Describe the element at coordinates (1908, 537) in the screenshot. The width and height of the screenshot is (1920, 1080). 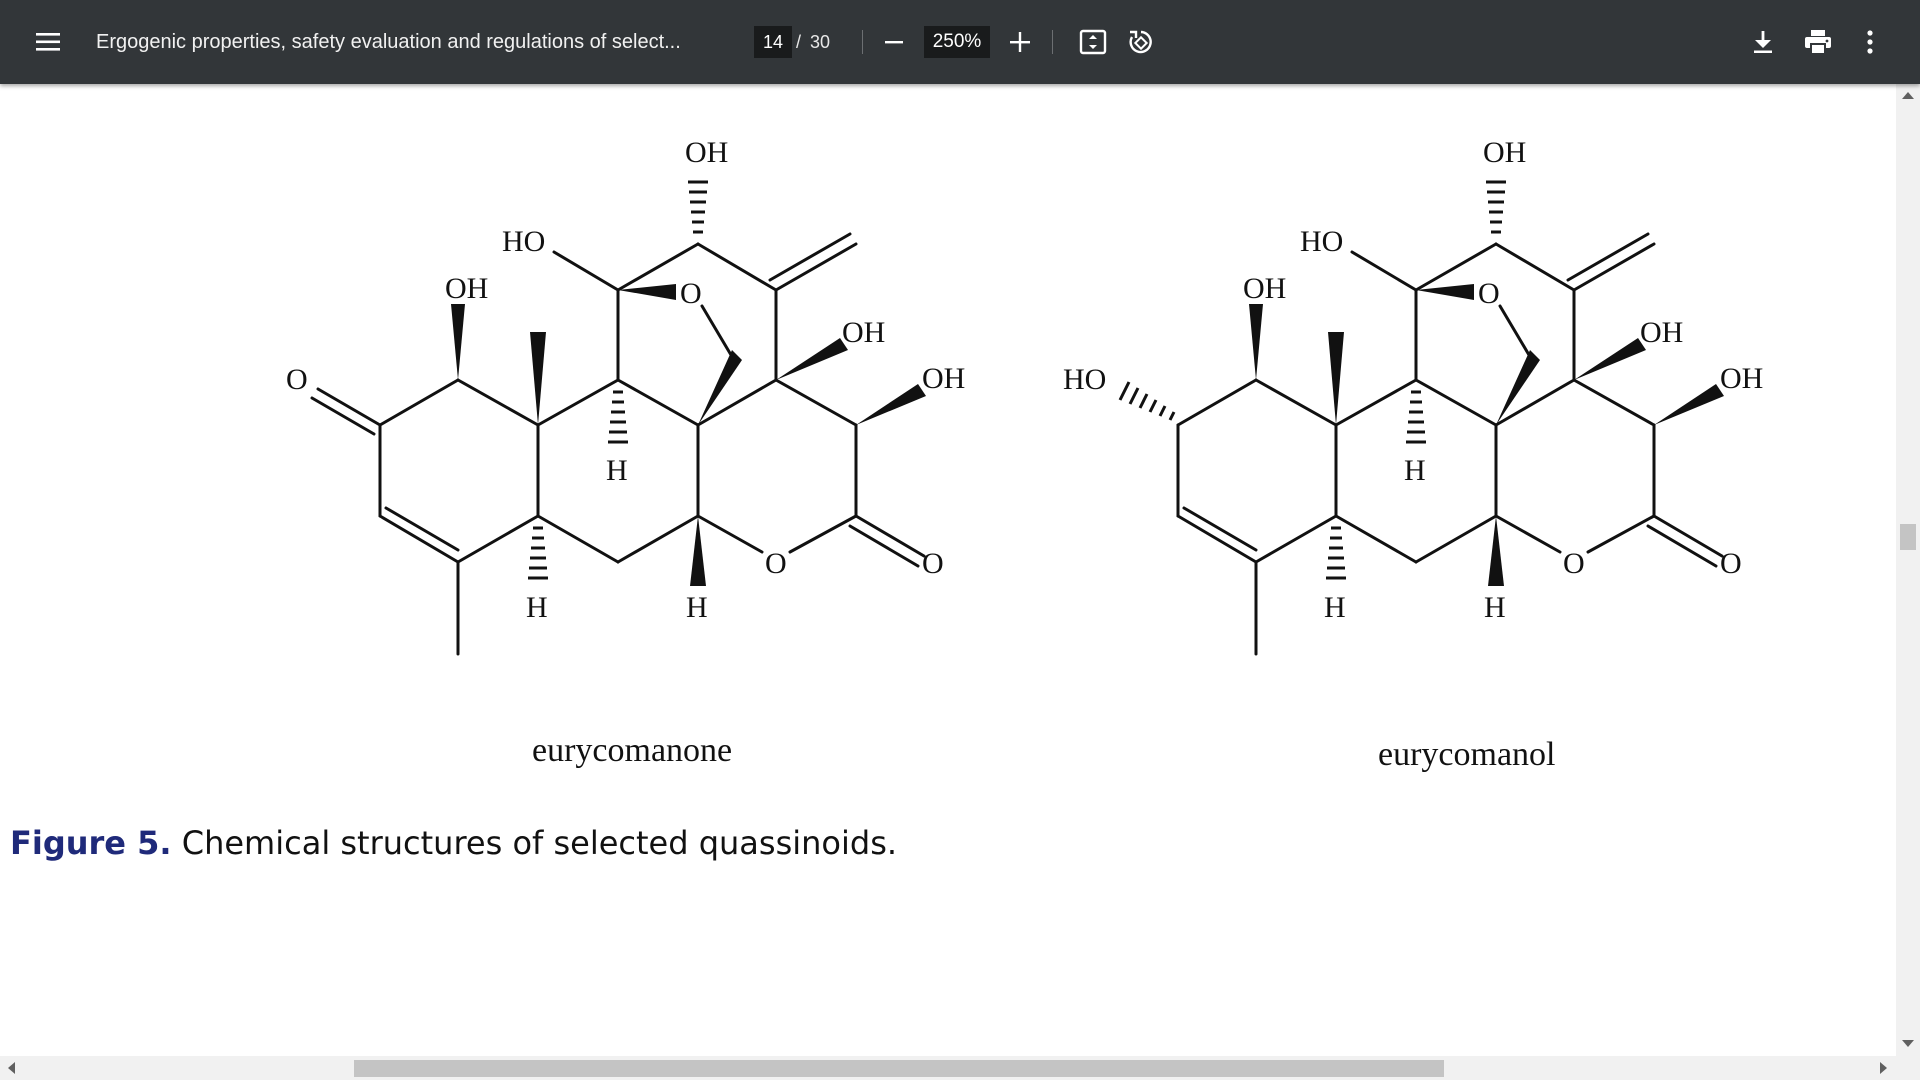
I see `vertical-scrollbar-thumb` at that location.